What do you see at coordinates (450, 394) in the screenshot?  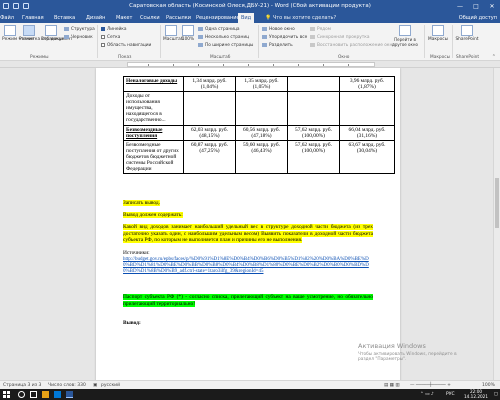 I see `keyboard-language: РУС` at bounding box center [450, 394].